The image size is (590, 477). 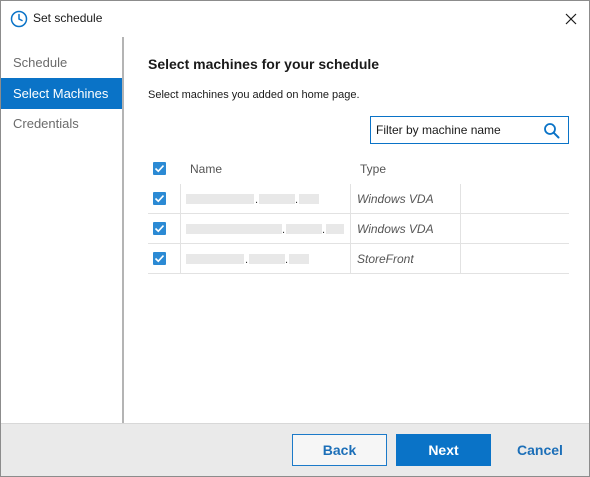 What do you see at coordinates (443, 450) in the screenshot?
I see `next-button: Next` at bounding box center [443, 450].